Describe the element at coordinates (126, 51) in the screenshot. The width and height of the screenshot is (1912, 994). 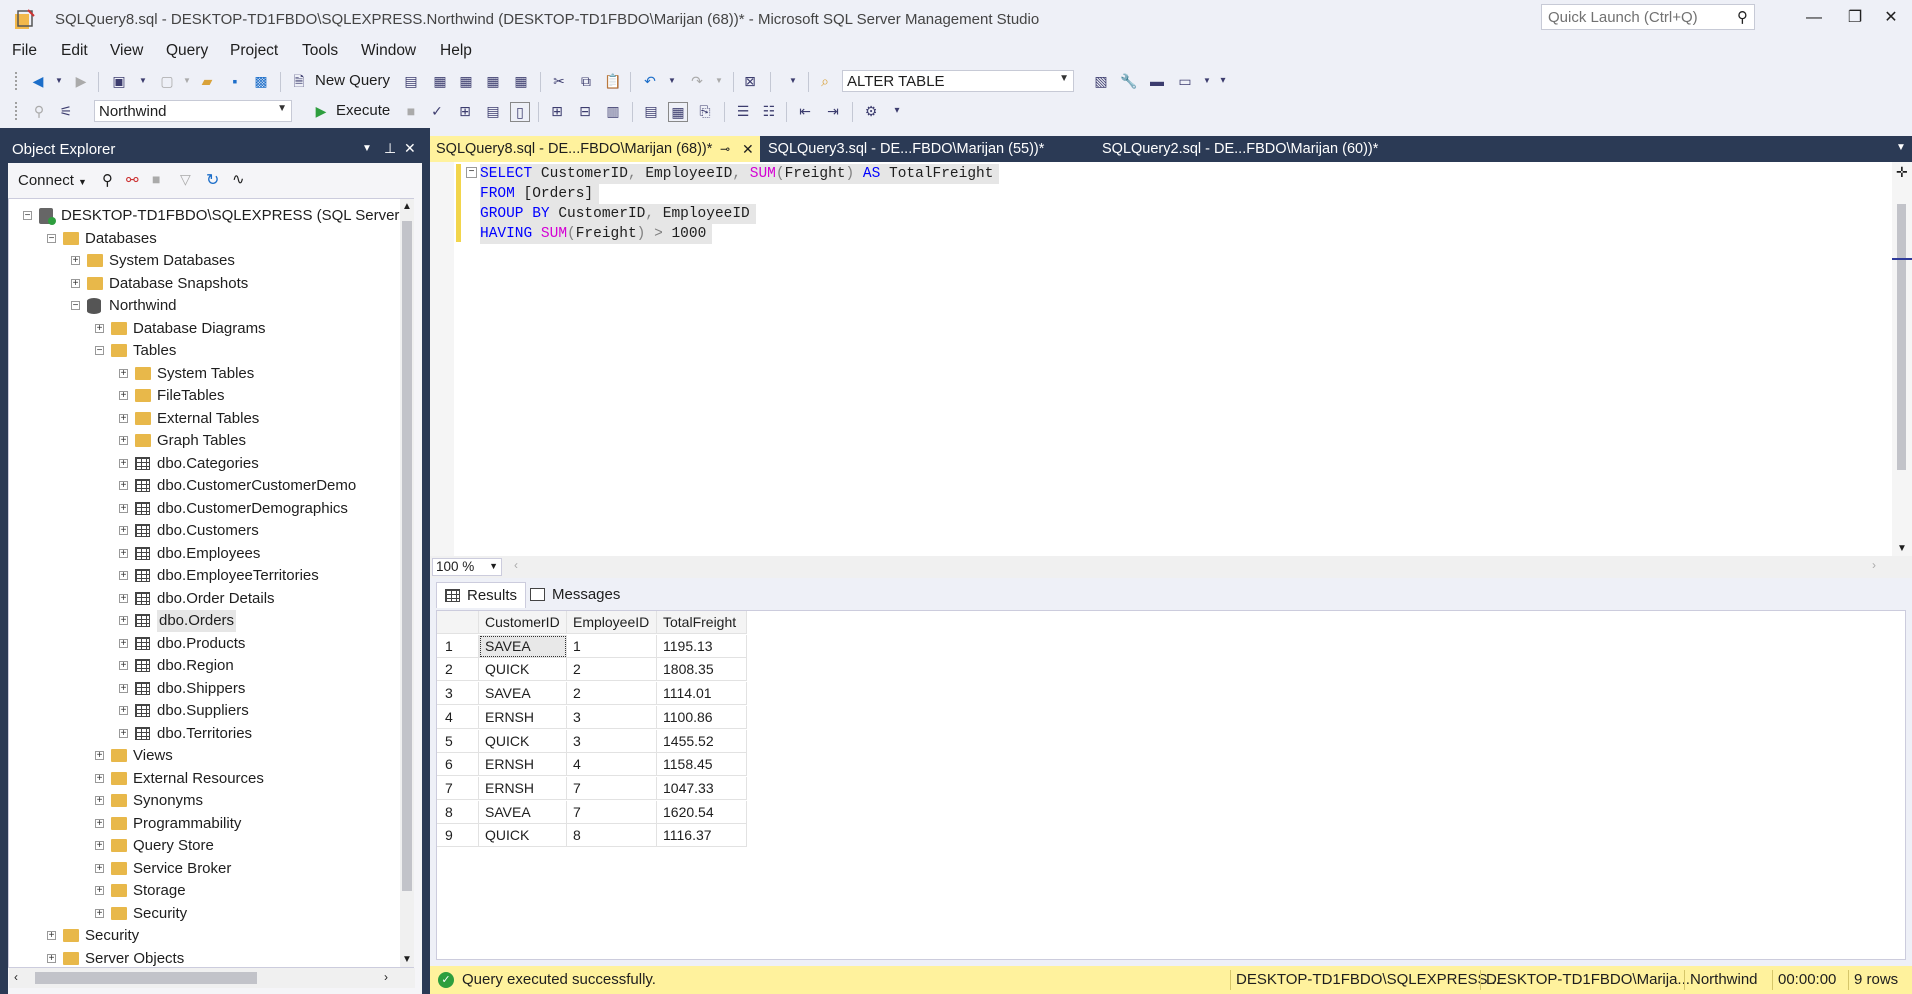
I see `menu-view: View` at that location.